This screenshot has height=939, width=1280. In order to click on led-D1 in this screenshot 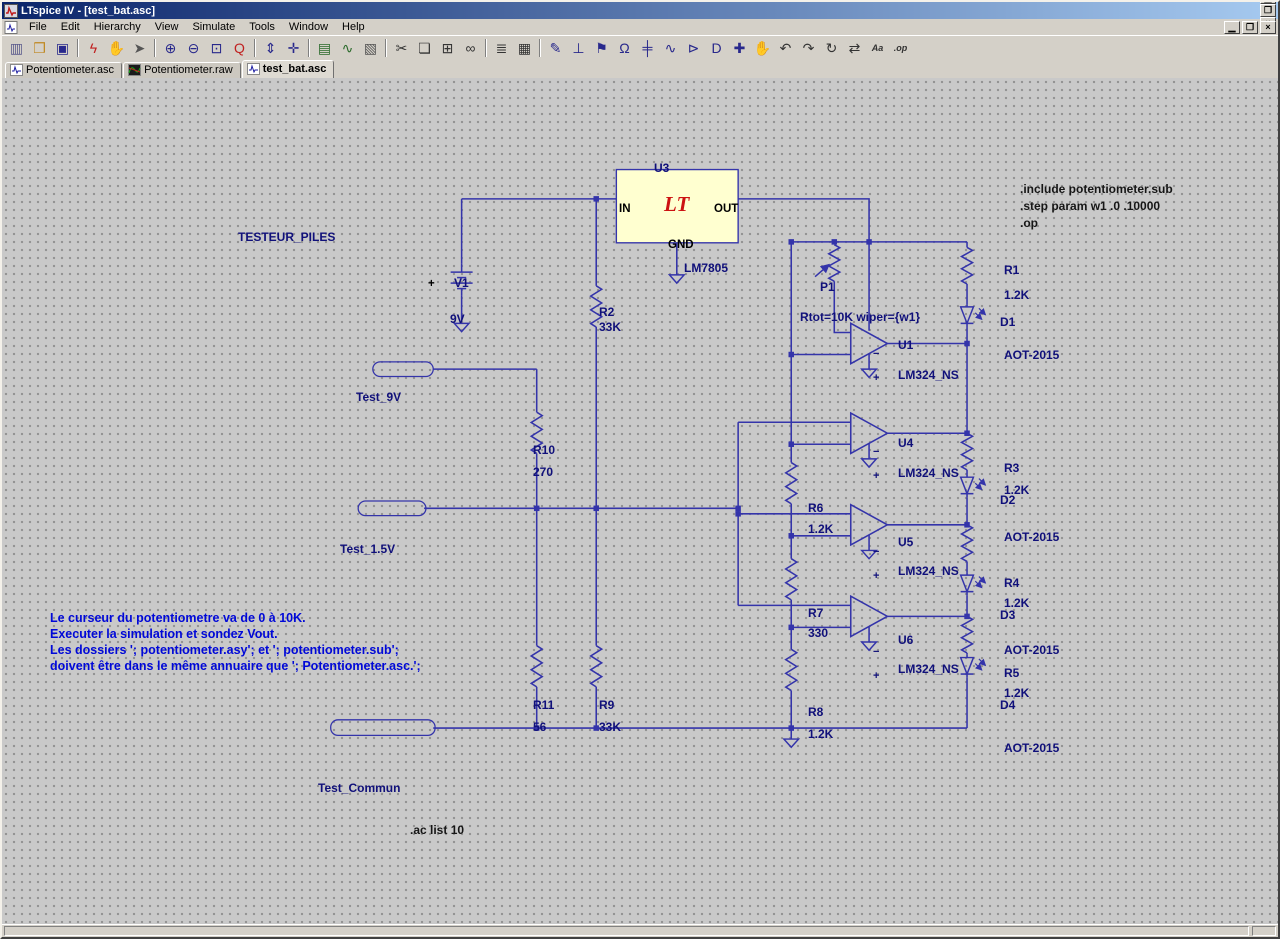, I will do `click(973, 316)`.